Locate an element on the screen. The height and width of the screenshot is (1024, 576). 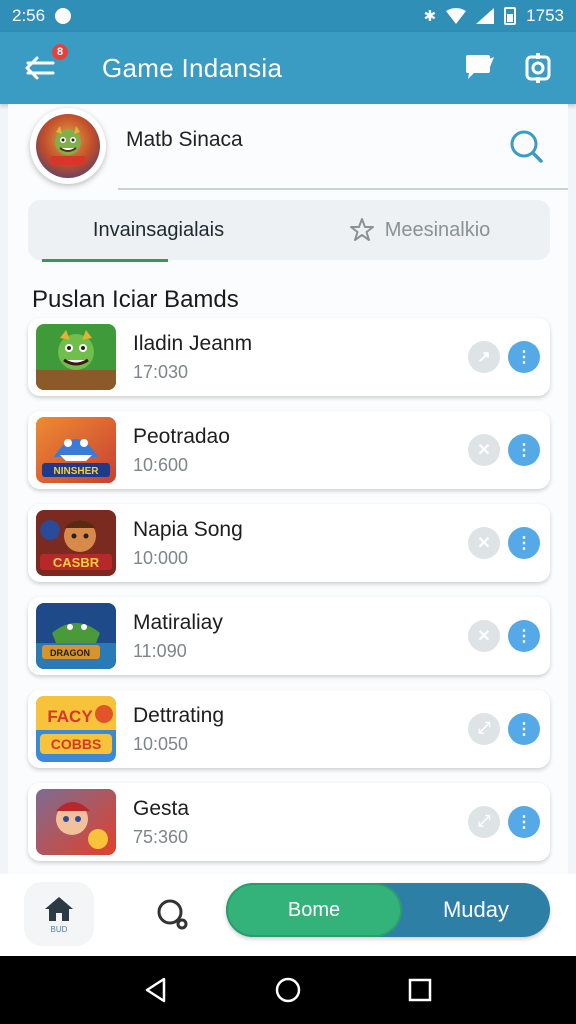
status-right-text: 1753 is located at coordinates (545, 15).